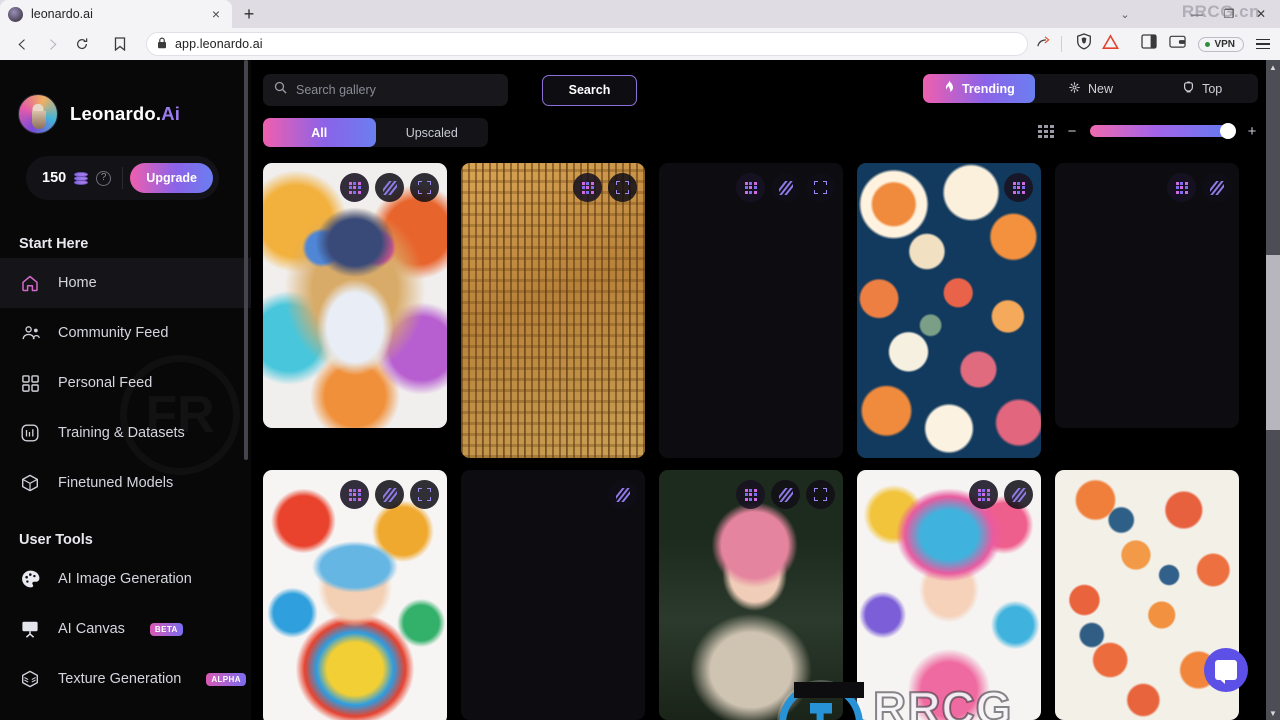  I want to click on dataset-icon, so click(30, 433).